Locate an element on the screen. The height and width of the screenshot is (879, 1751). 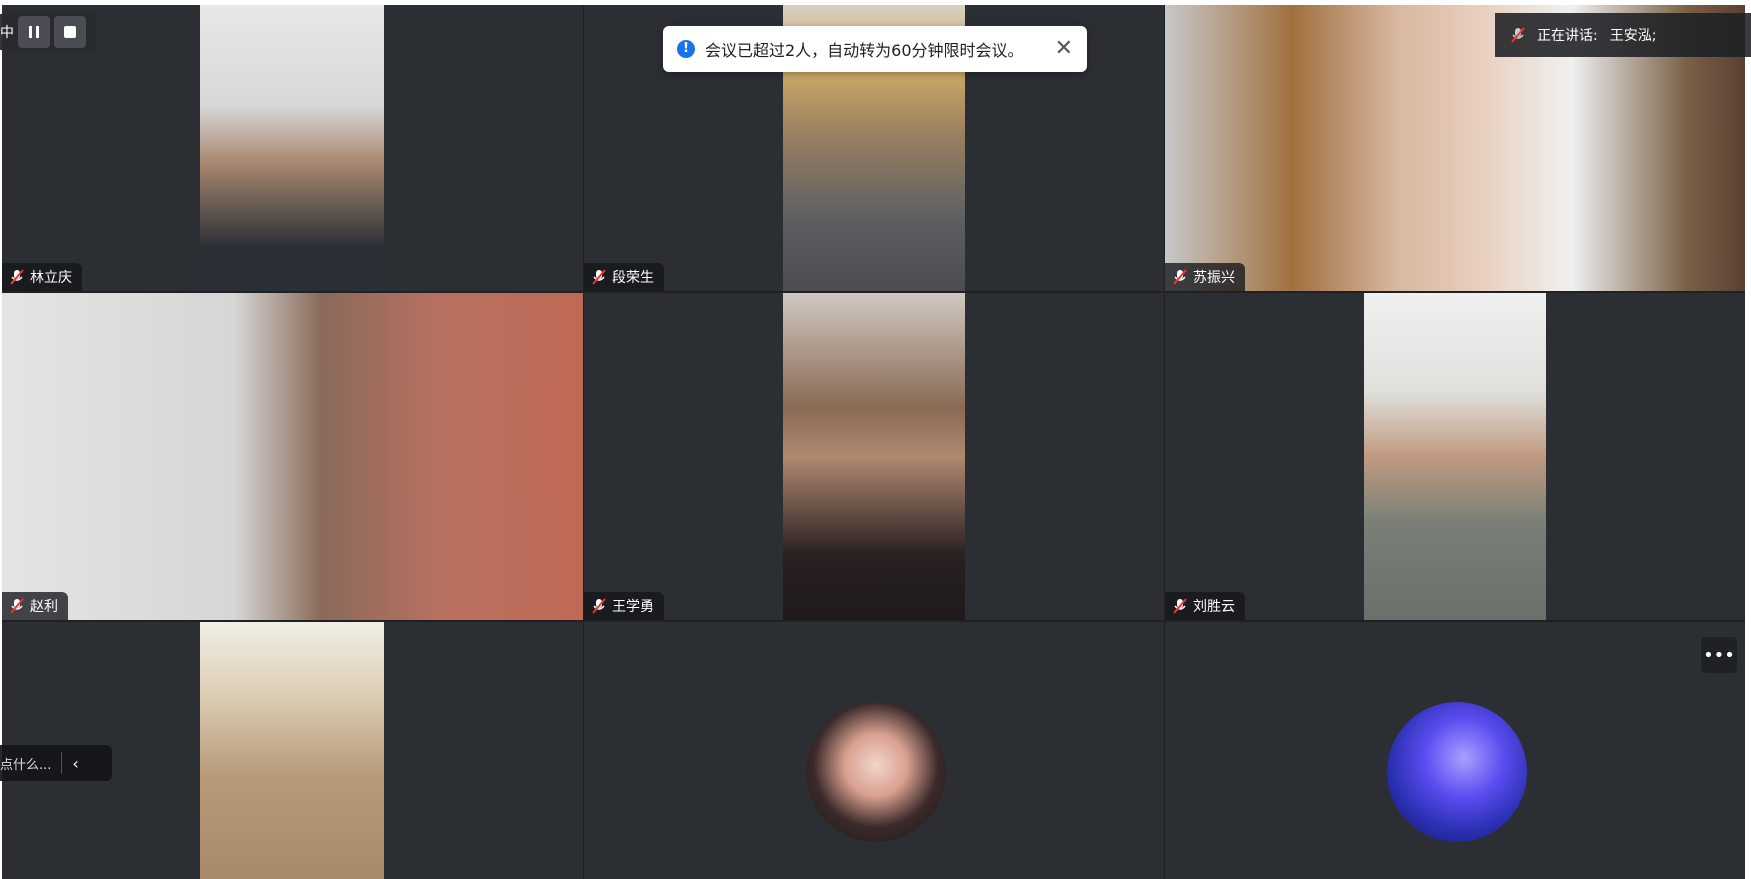
participant-name: 赵利 is located at coordinates (44, 607).